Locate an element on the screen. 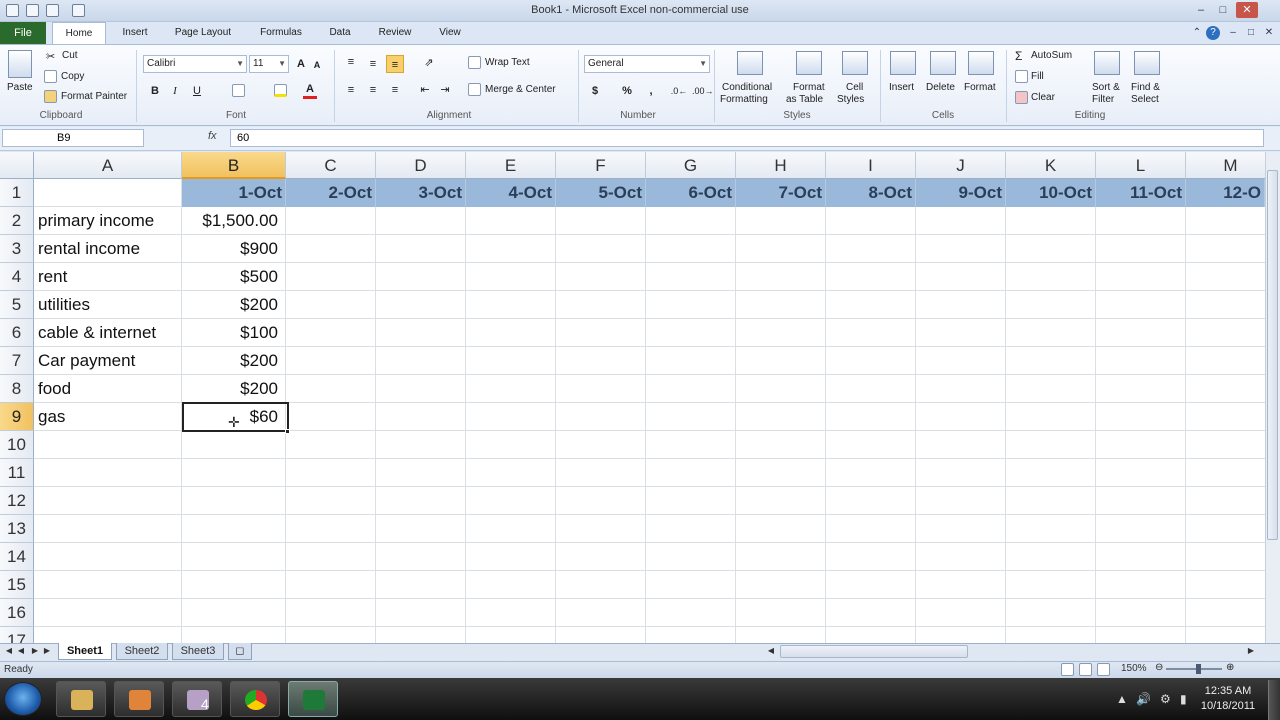 The width and height of the screenshot is (1280, 720). date-header-cell: 7-Oct is located at coordinates (781, 193).